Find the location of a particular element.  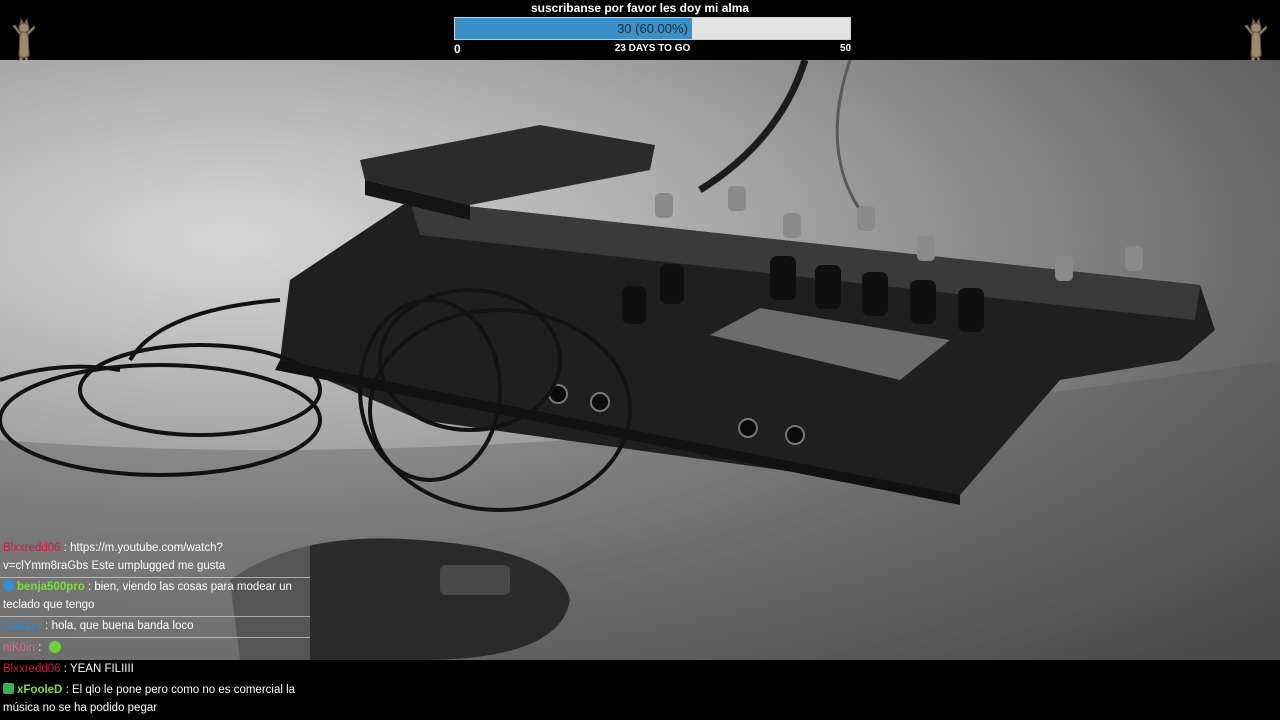

smiley-emote-icon is located at coordinates (54, 647).